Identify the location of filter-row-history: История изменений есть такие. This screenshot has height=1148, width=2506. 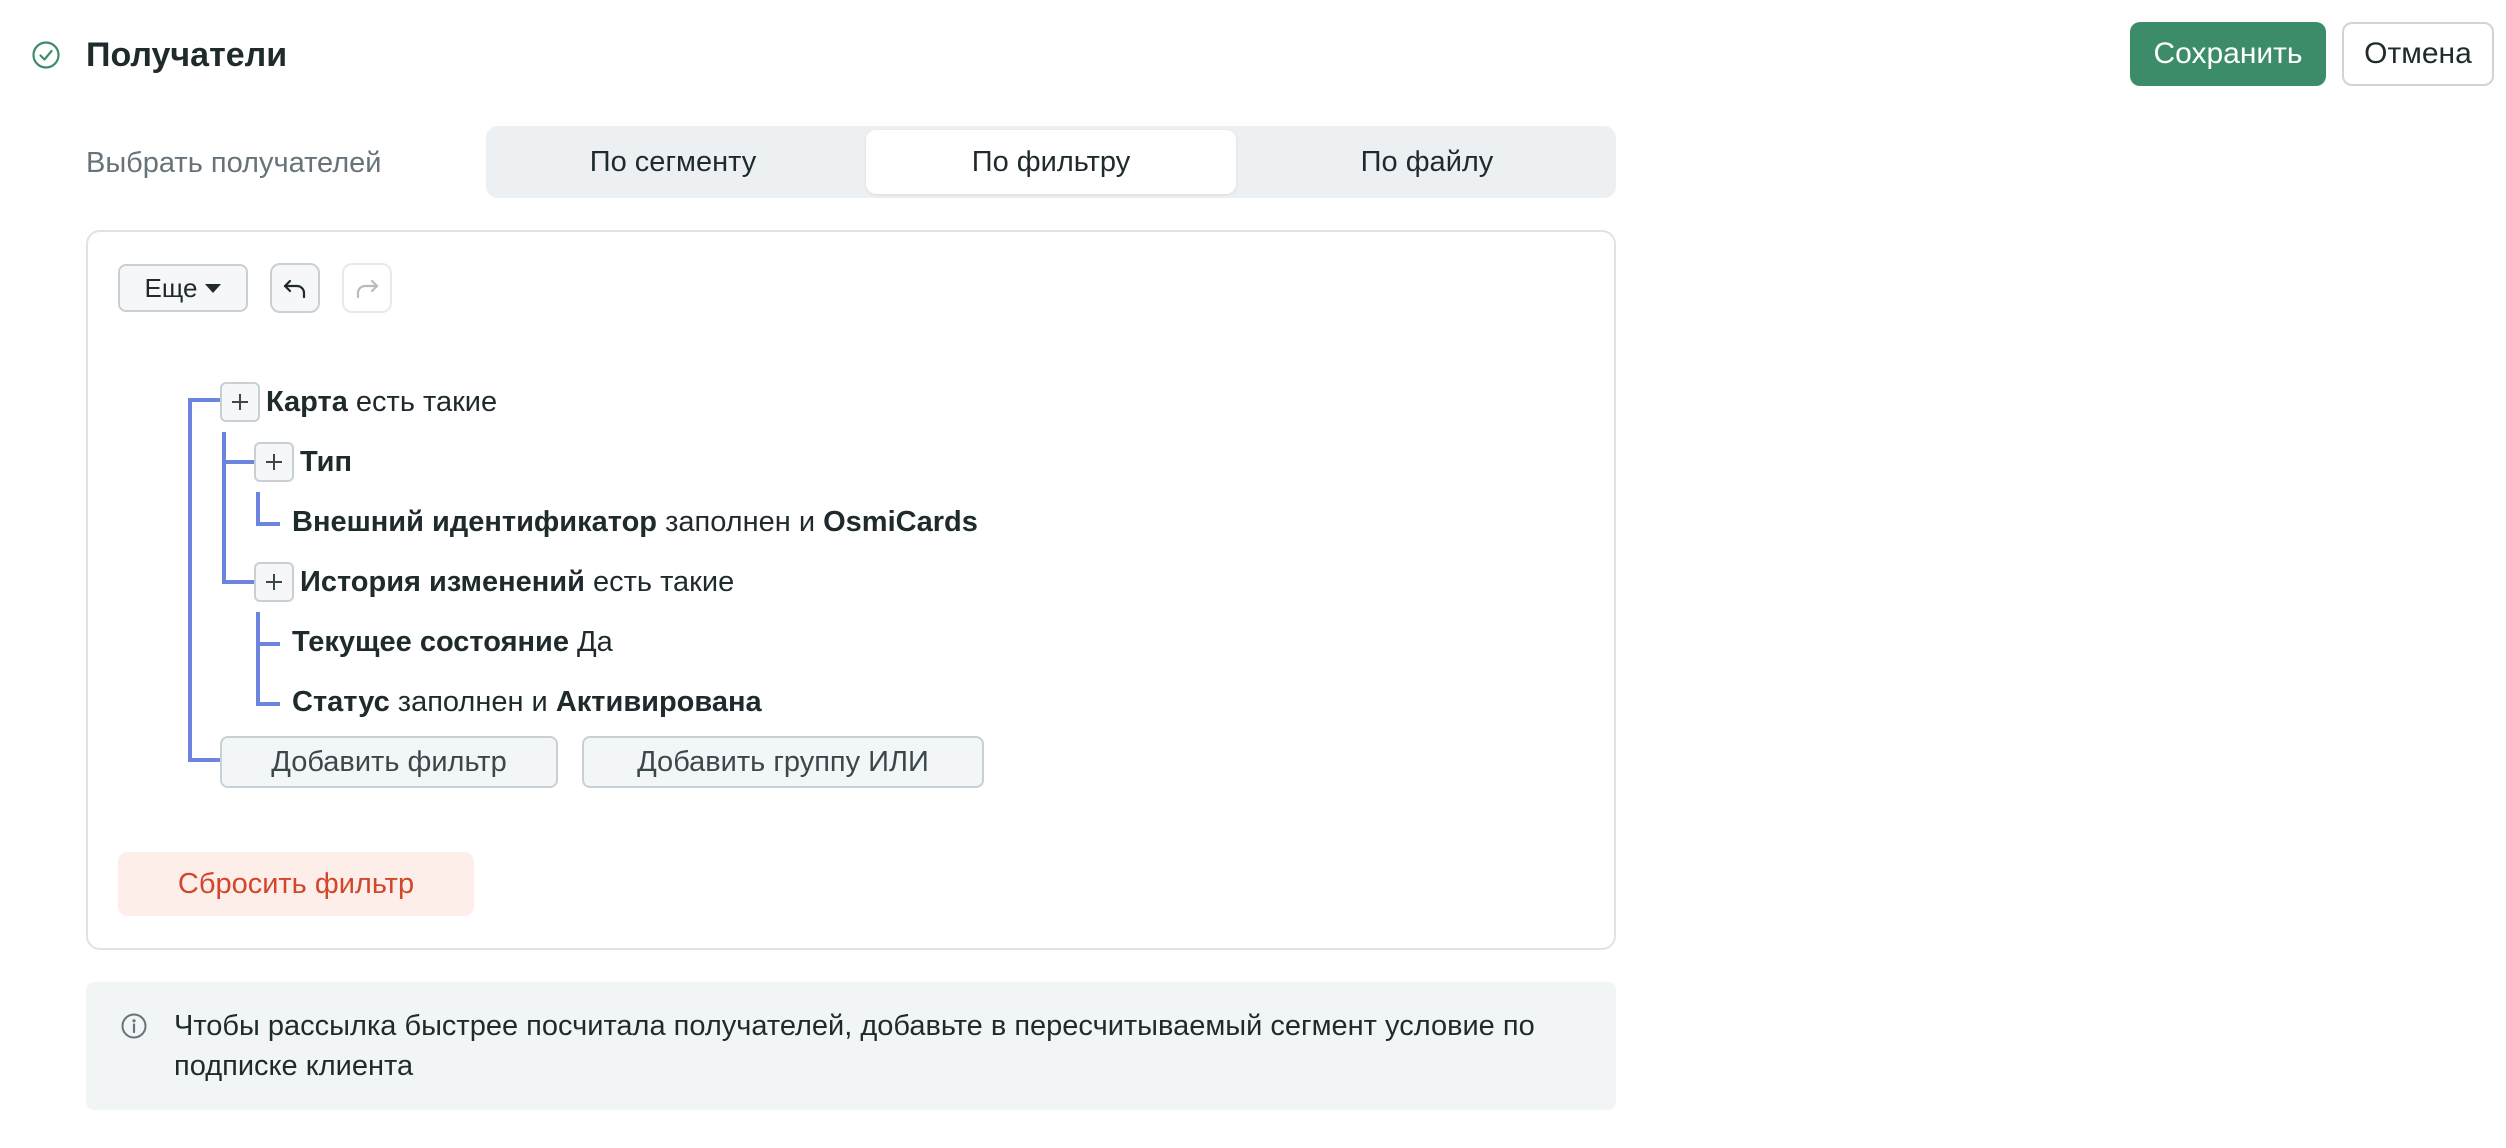
(517, 582).